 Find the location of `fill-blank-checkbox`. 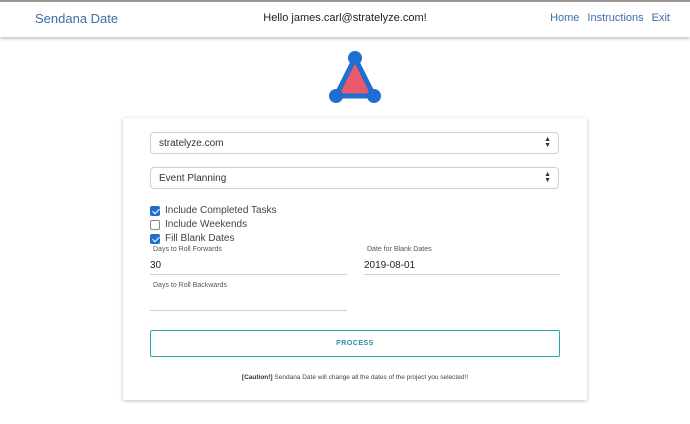

fill-blank-checkbox is located at coordinates (155, 238).